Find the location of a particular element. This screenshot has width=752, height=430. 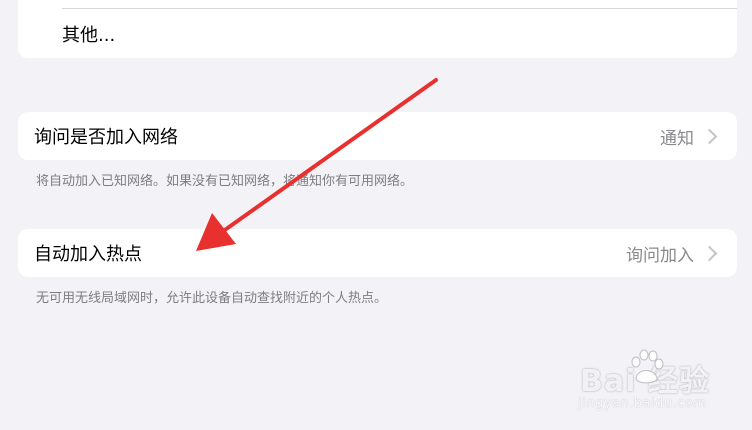

baidu-jingyan-watermark: Bai 经验 jingyan.baidu.com is located at coordinates (657, 383).